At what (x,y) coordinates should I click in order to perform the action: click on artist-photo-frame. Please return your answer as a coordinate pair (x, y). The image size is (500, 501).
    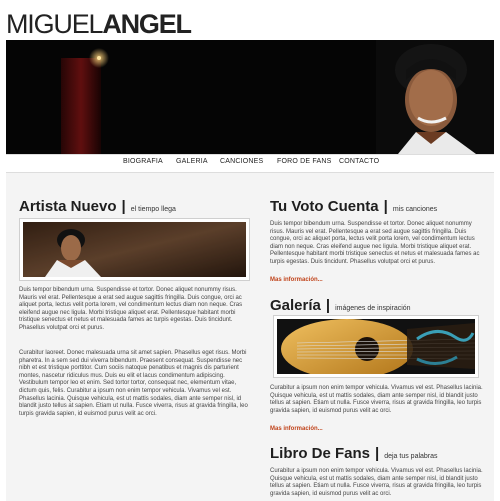
    Looking at the image, I should click on (134, 249).